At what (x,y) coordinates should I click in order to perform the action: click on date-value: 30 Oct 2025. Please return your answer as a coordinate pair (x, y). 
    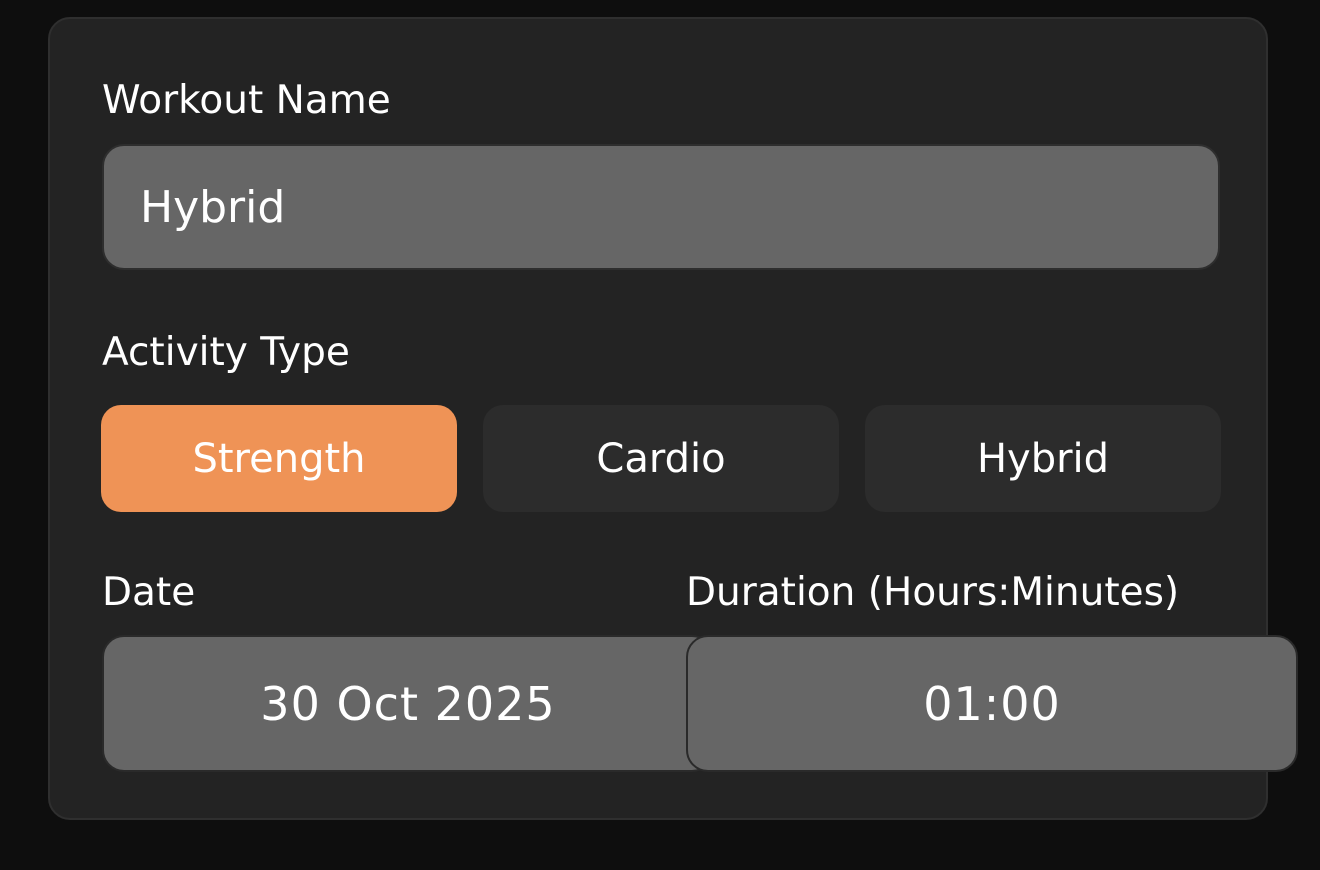
    Looking at the image, I should click on (408, 703).